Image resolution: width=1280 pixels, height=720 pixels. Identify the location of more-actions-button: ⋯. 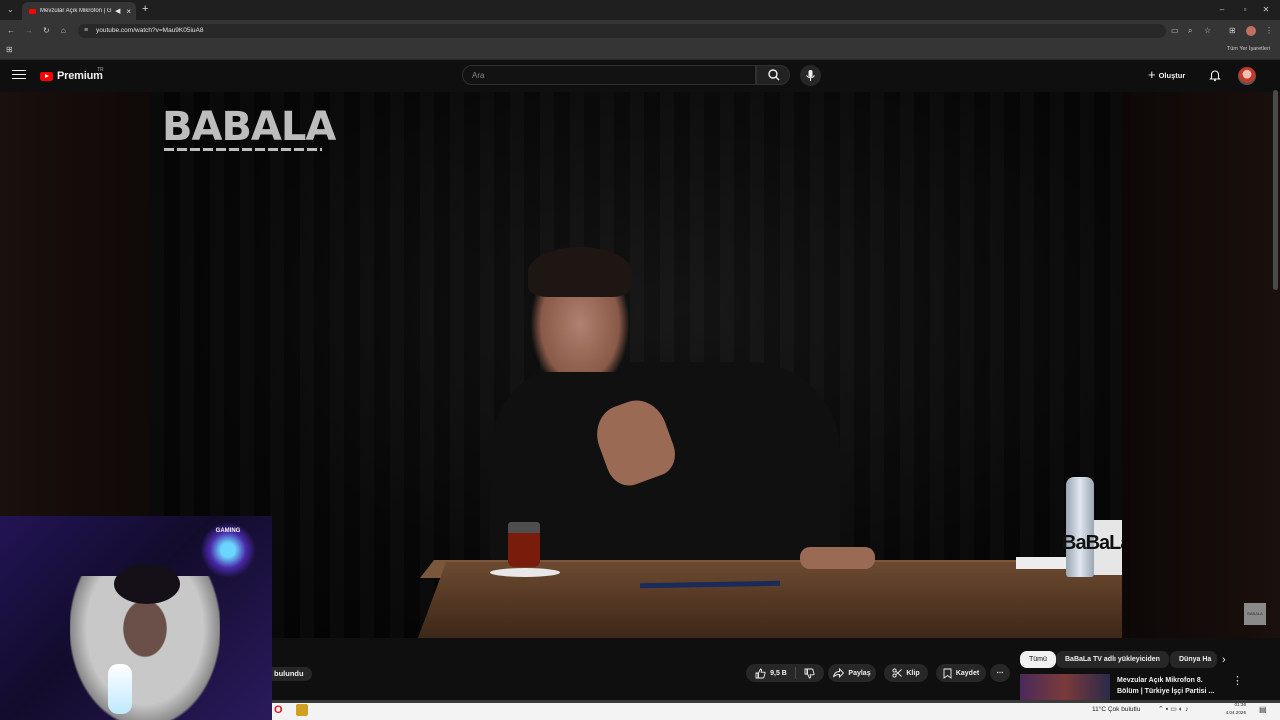
(1000, 673).